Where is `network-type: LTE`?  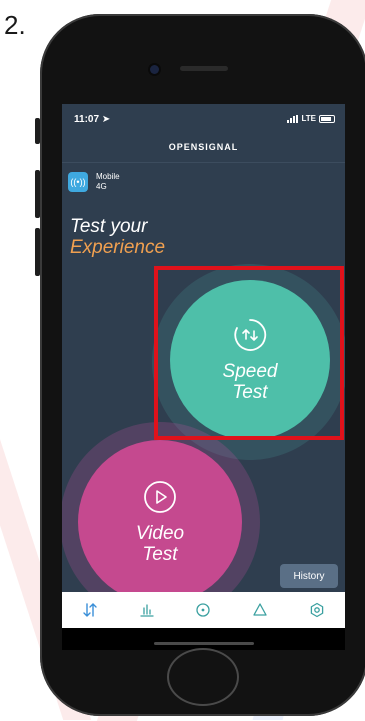 network-type: LTE is located at coordinates (308, 118).